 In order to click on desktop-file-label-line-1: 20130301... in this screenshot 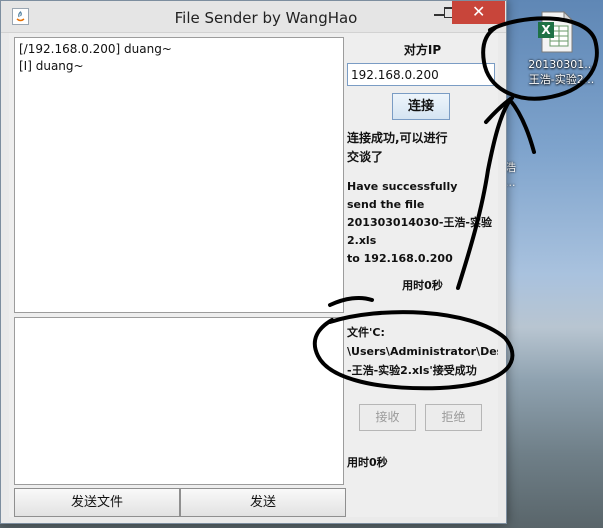, I will do `click(561, 64)`.